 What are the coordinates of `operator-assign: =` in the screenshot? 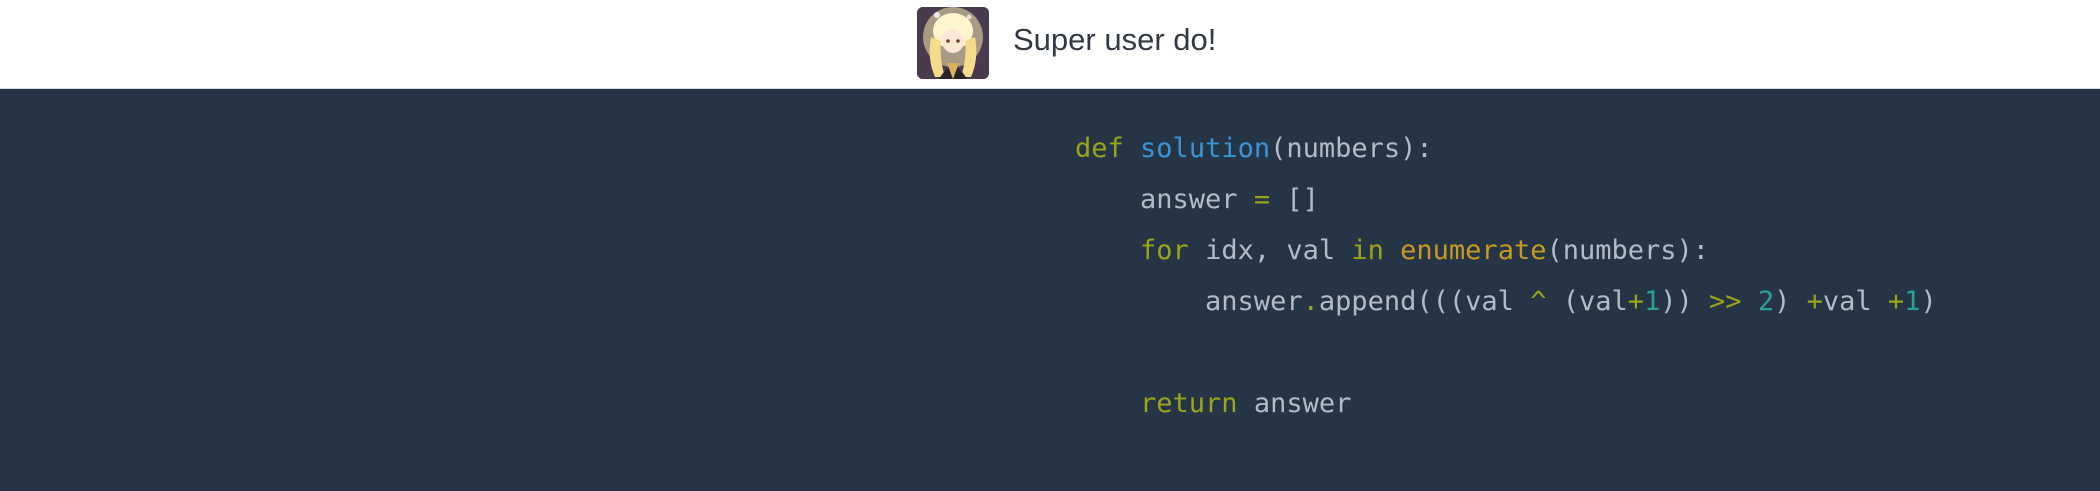 It's located at (1262, 199).